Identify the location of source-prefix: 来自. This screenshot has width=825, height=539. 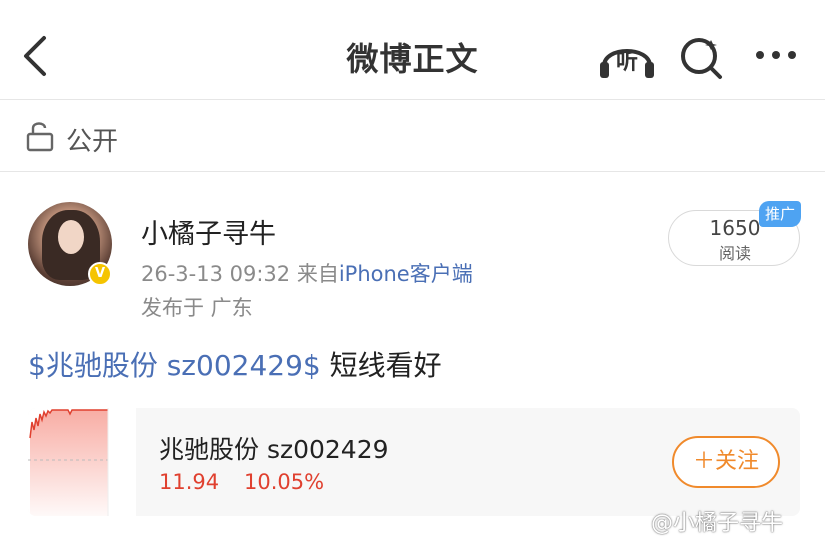
(317, 274).